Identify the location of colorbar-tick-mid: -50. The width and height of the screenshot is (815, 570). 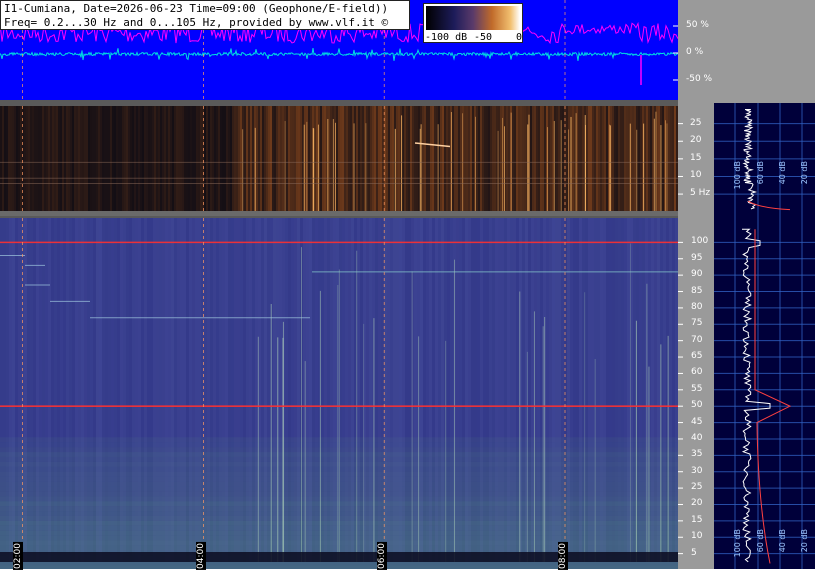
(483, 37).